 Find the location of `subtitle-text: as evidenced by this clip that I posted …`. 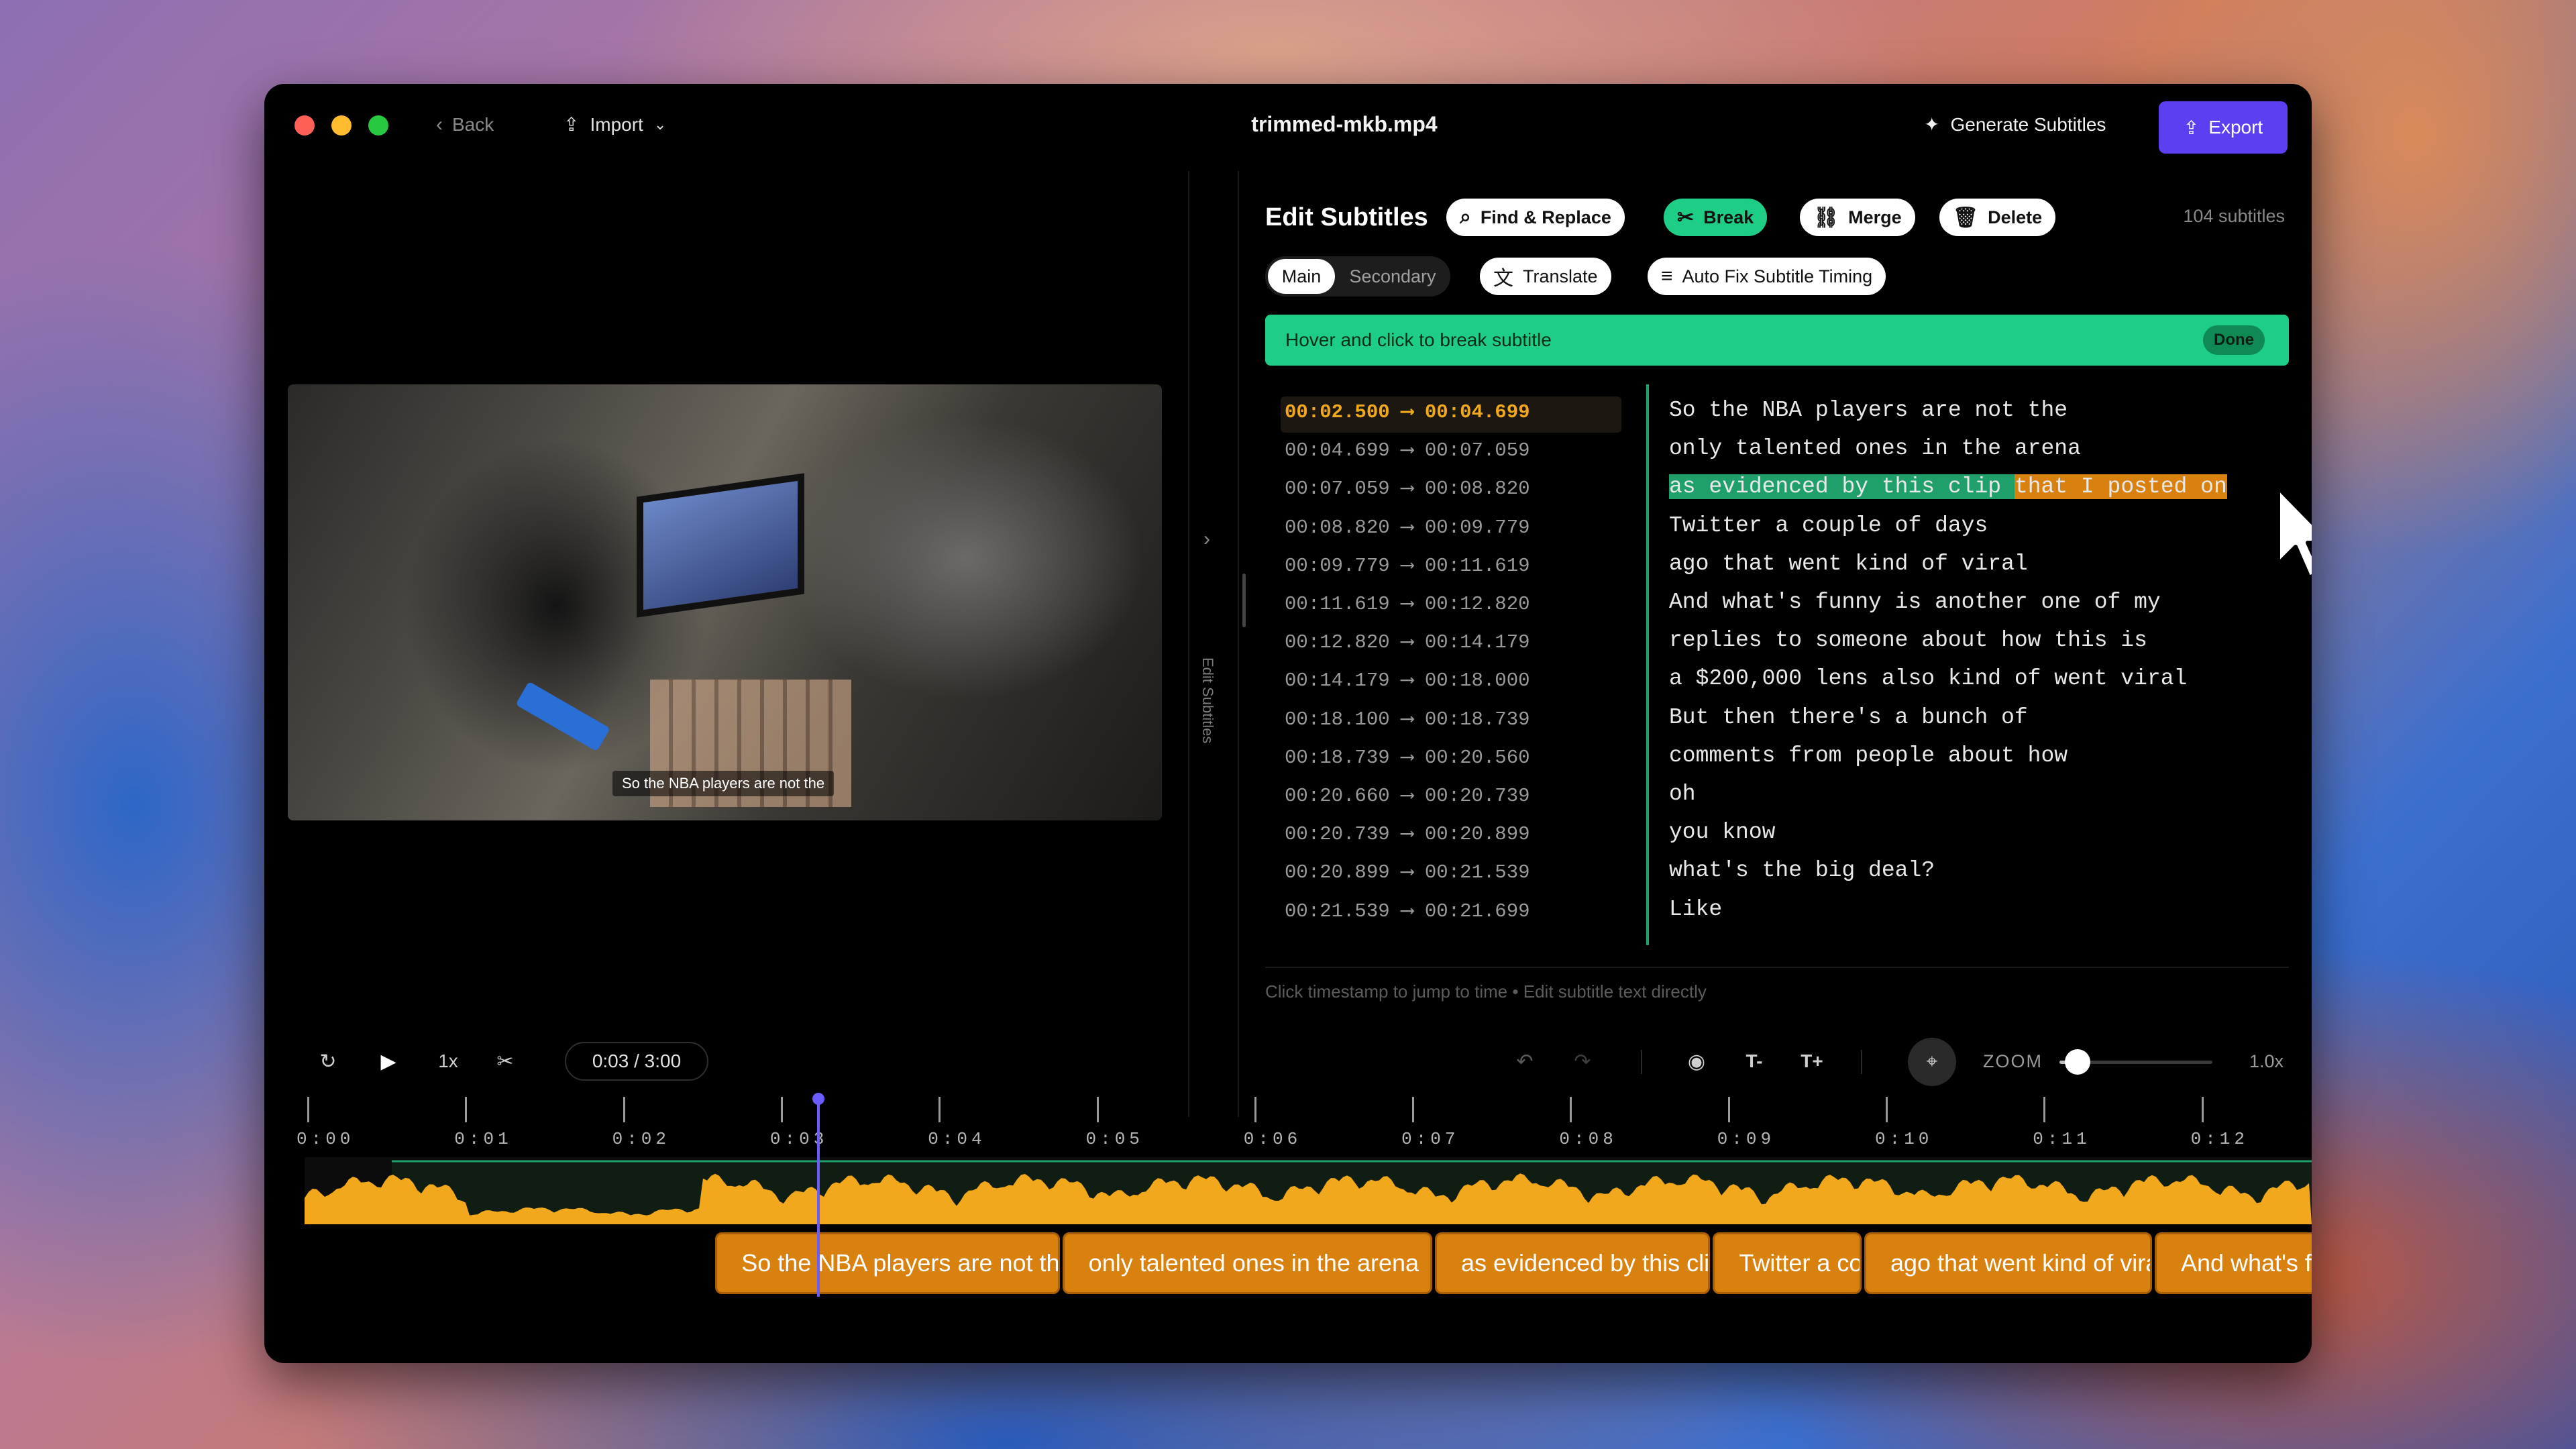

subtitle-text: as evidenced by this clip that I posted … is located at coordinates (1948, 487).